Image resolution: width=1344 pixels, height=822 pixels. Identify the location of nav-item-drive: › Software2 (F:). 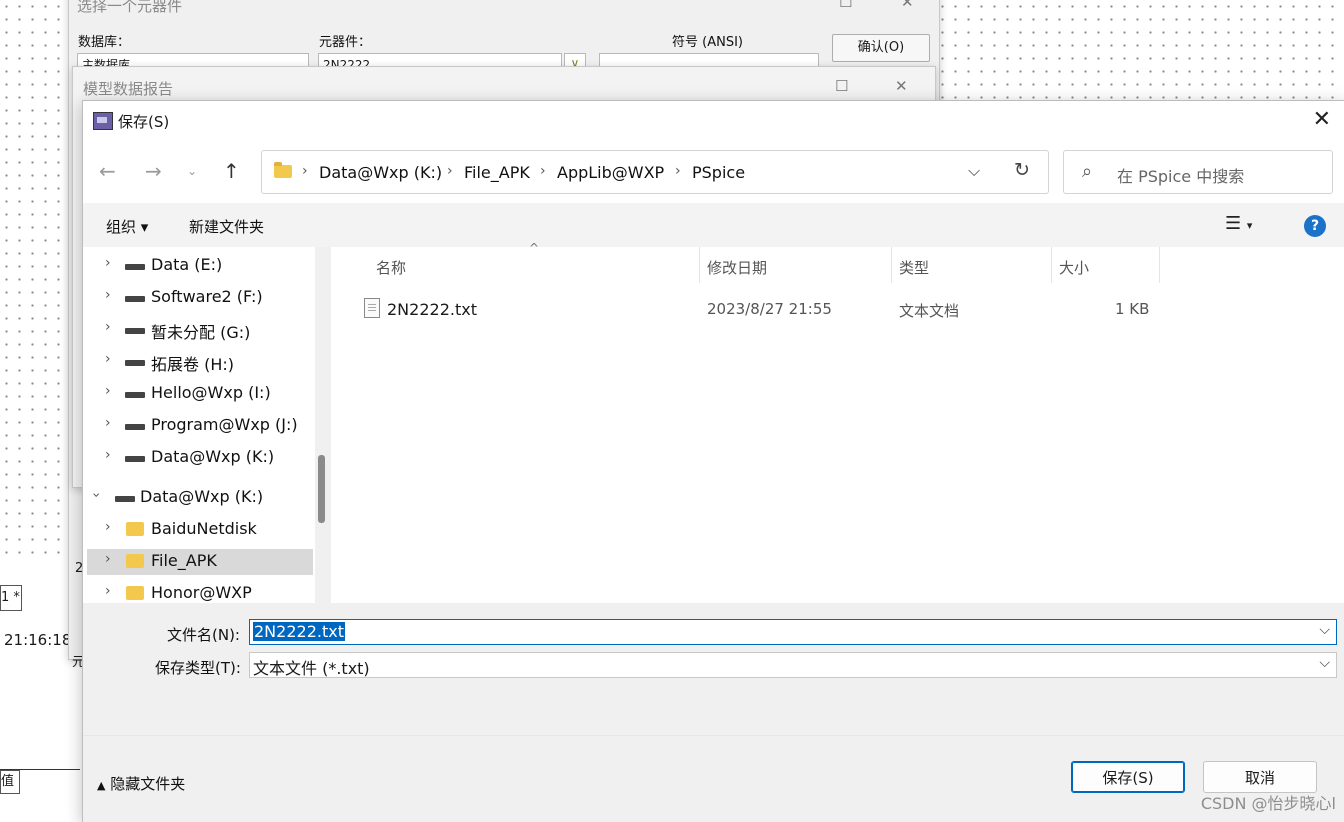
(200, 298).